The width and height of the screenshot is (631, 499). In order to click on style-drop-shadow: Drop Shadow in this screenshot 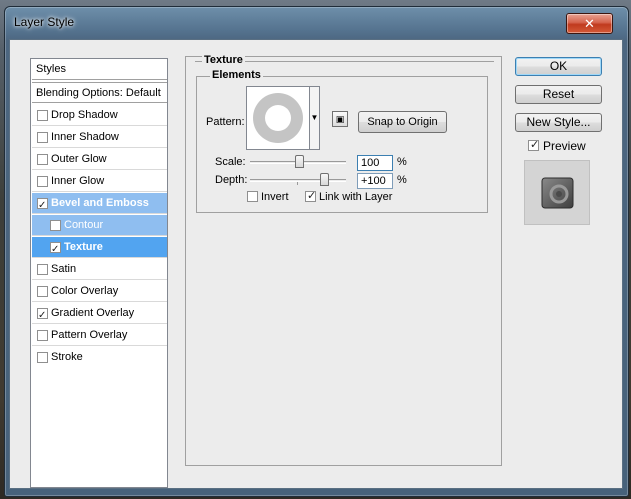, I will do `click(99, 115)`.